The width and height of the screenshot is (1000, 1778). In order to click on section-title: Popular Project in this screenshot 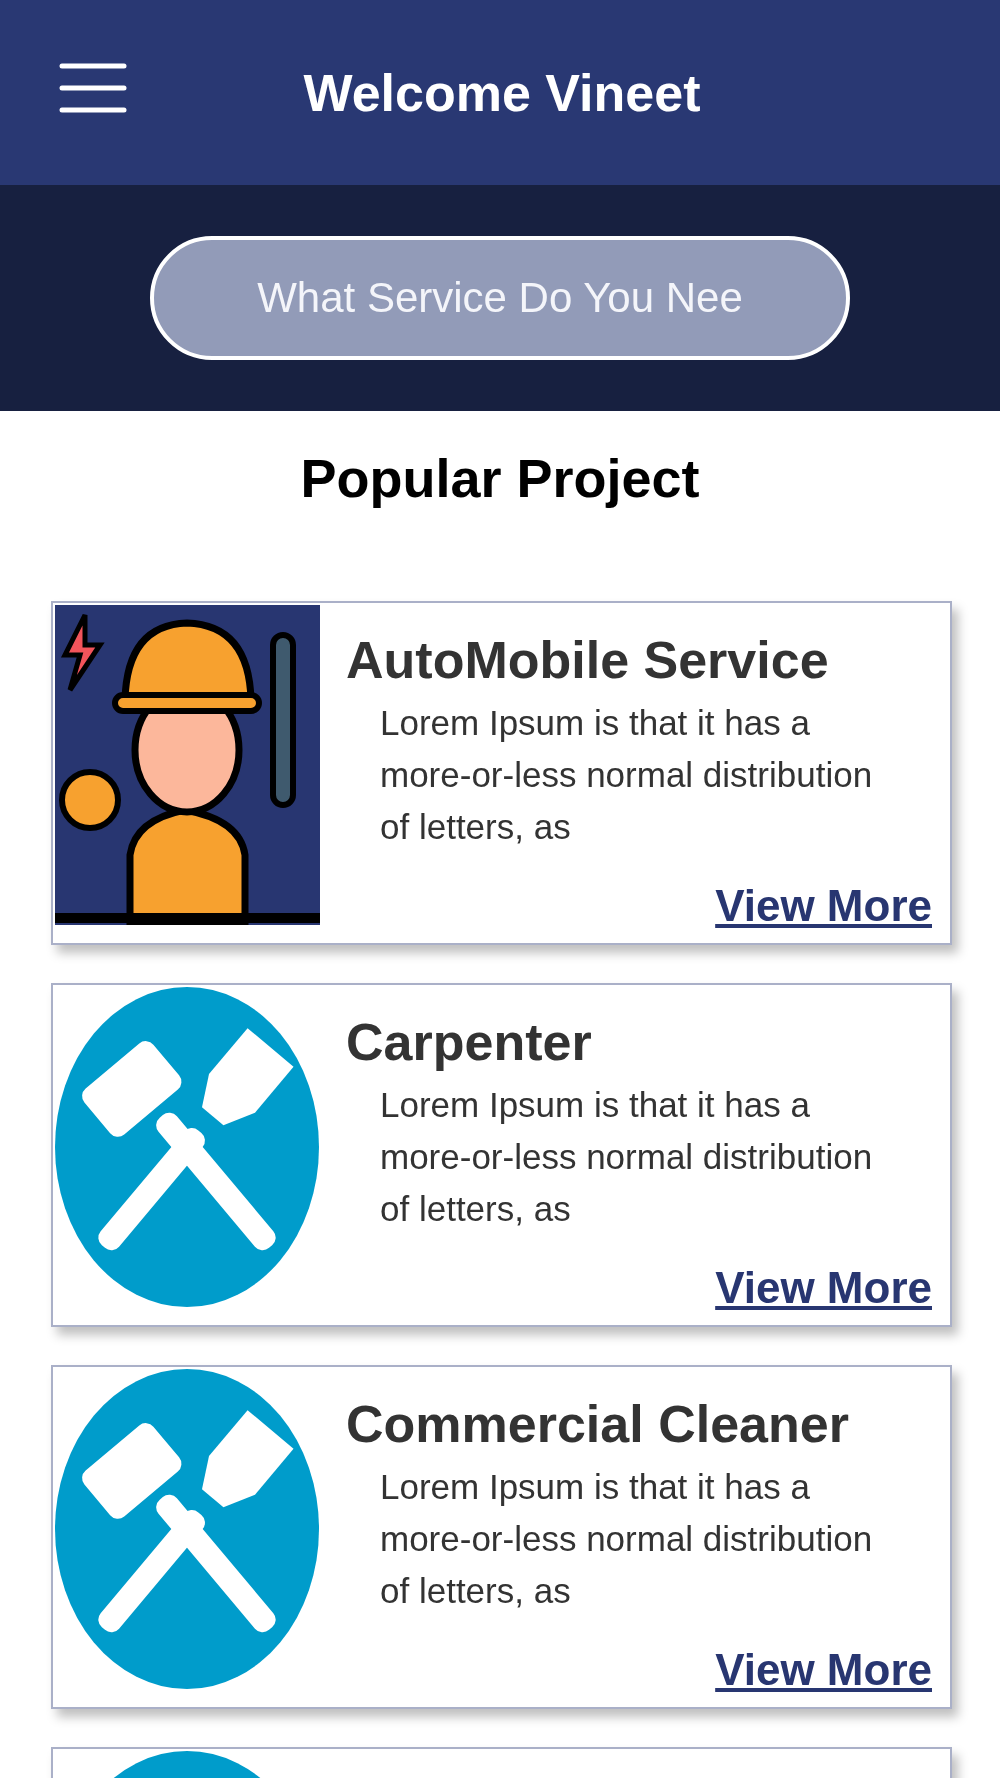, I will do `click(500, 478)`.